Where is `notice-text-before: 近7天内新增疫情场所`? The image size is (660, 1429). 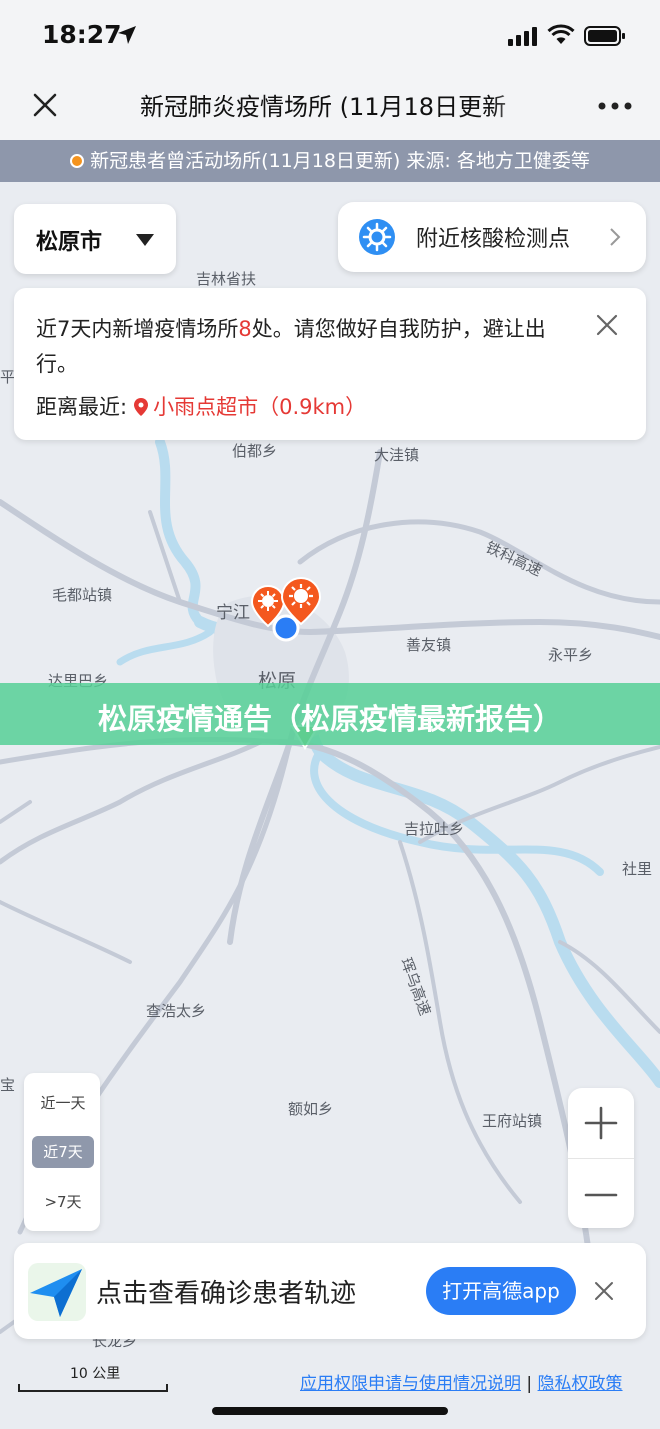
notice-text-before: 近7天内新增疫情场所 is located at coordinates (137, 329).